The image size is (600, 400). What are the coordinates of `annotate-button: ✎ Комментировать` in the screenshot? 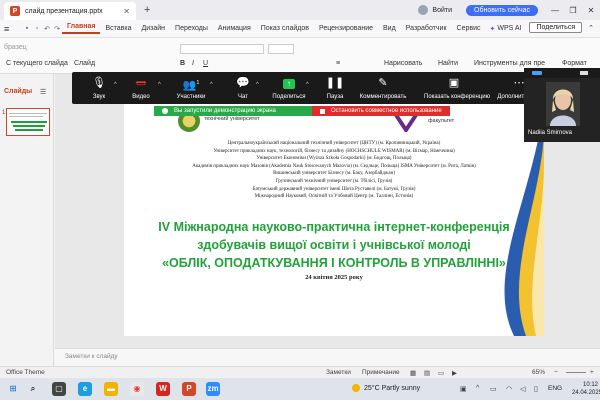 It's located at (383, 88).